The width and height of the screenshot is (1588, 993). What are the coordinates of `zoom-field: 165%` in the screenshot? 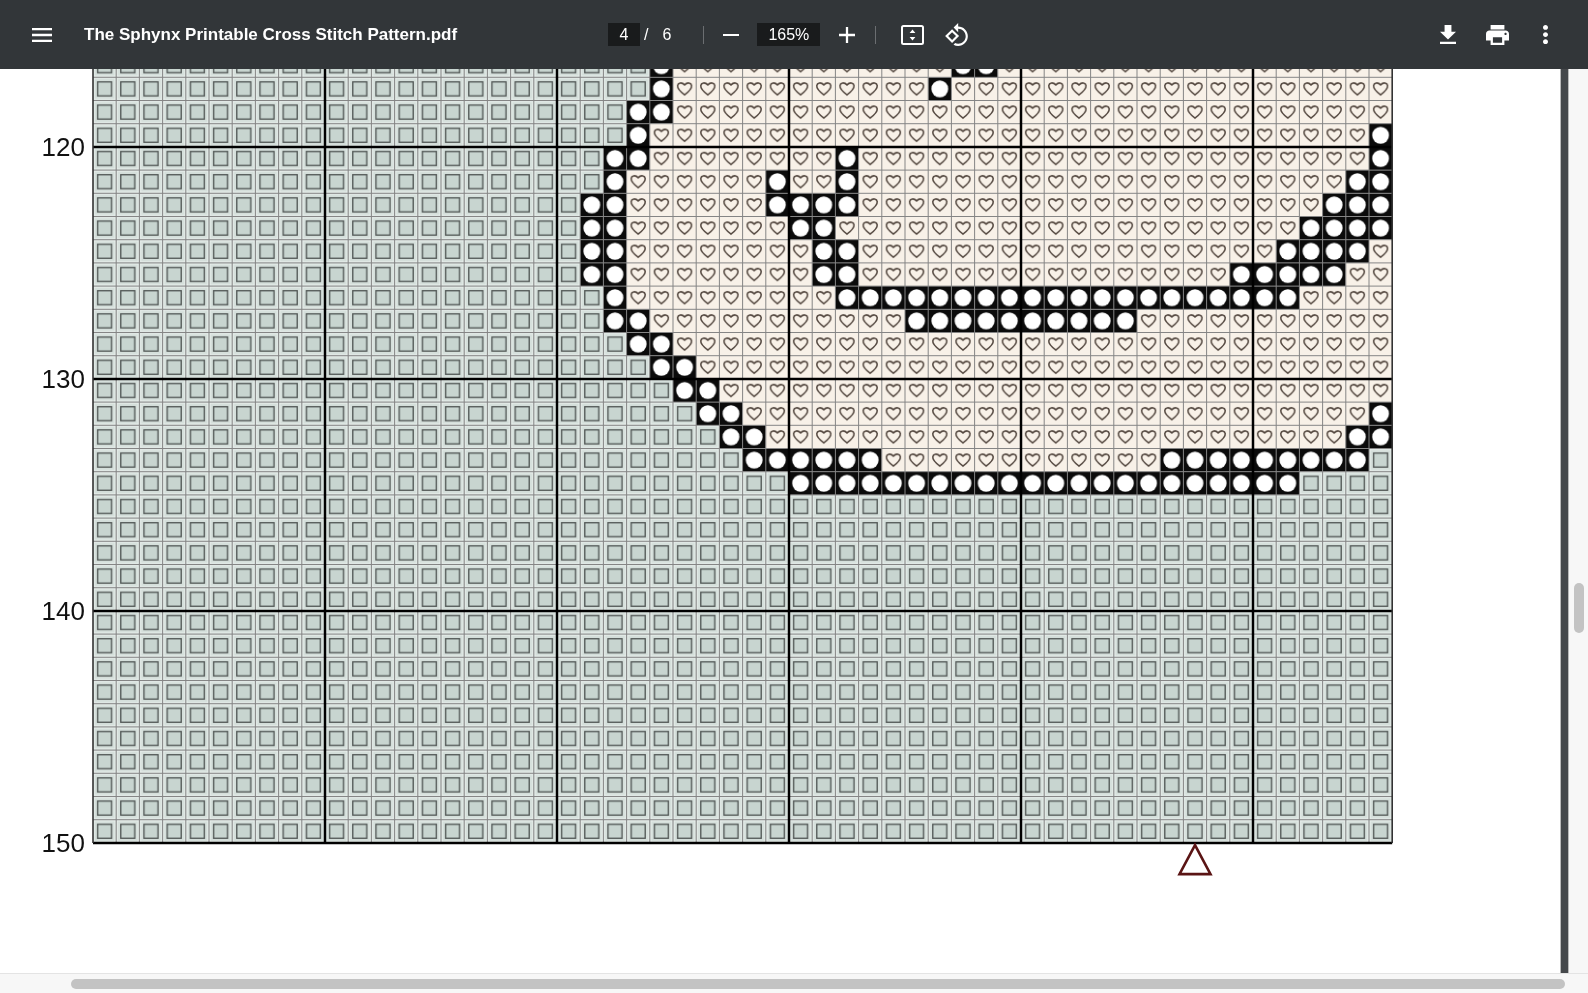 It's located at (789, 34).